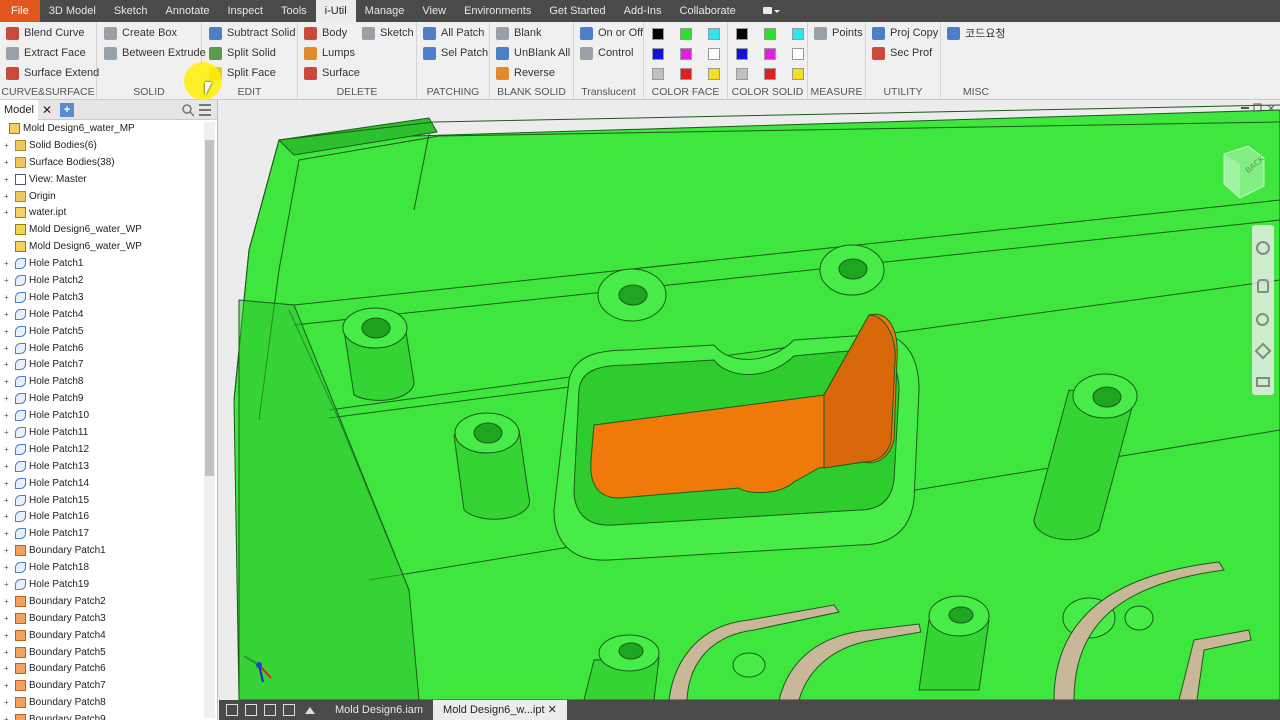 This screenshot has height=720, width=1280. Describe the element at coordinates (606, 53) in the screenshot. I see `translucent-control-button: Control` at that location.